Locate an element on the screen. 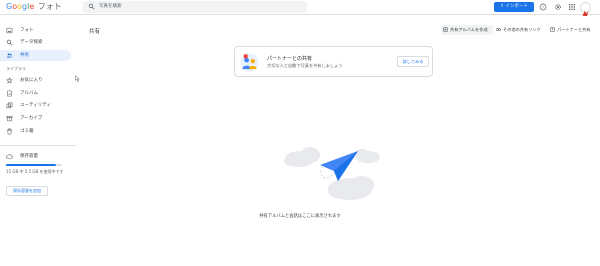 The height and width of the screenshot is (266, 600). sidebar-item-label: ゴミ箱 is located at coordinates (27, 131).